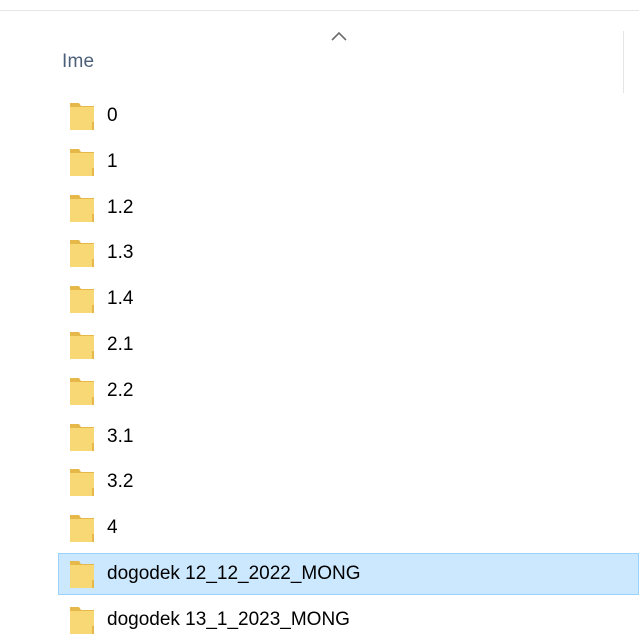 This screenshot has width=639, height=644. What do you see at coordinates (234, 573) in the screenshot?
I see `folder-name: dogodek 12_12_2022_MONG` at bounding box center [234, 573].